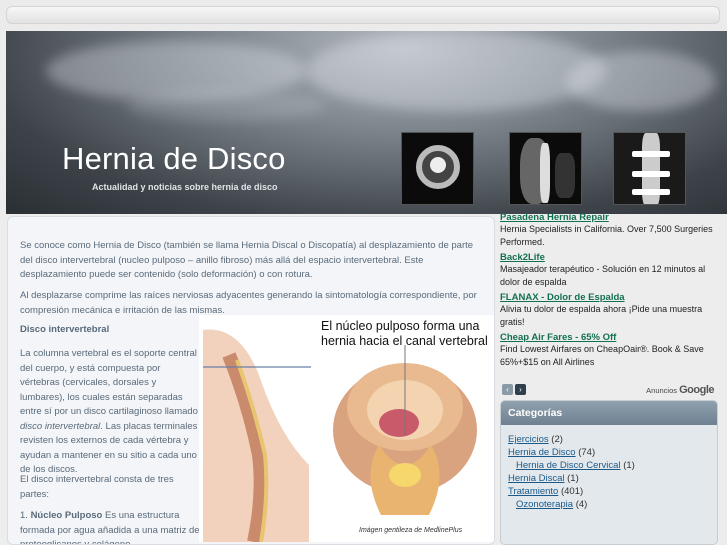  Describe the element at coordinates (568, 465) in the screenshot. I see `category-link-hernia-cervical: Hernia de Disco Cervical` at that location.